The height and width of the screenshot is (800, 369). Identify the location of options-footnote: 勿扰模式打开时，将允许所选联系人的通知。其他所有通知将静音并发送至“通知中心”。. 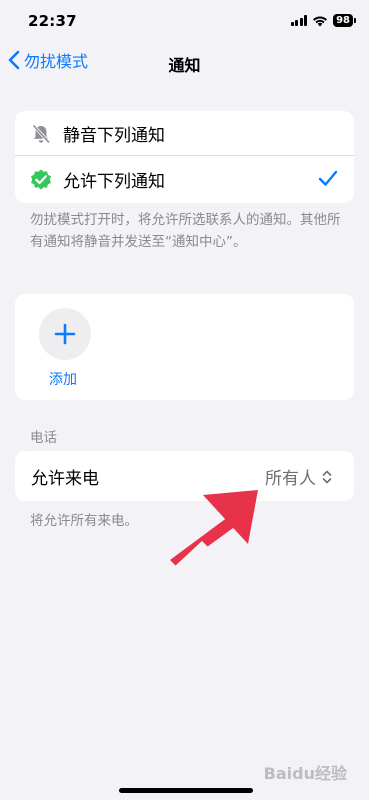
(185, 231).